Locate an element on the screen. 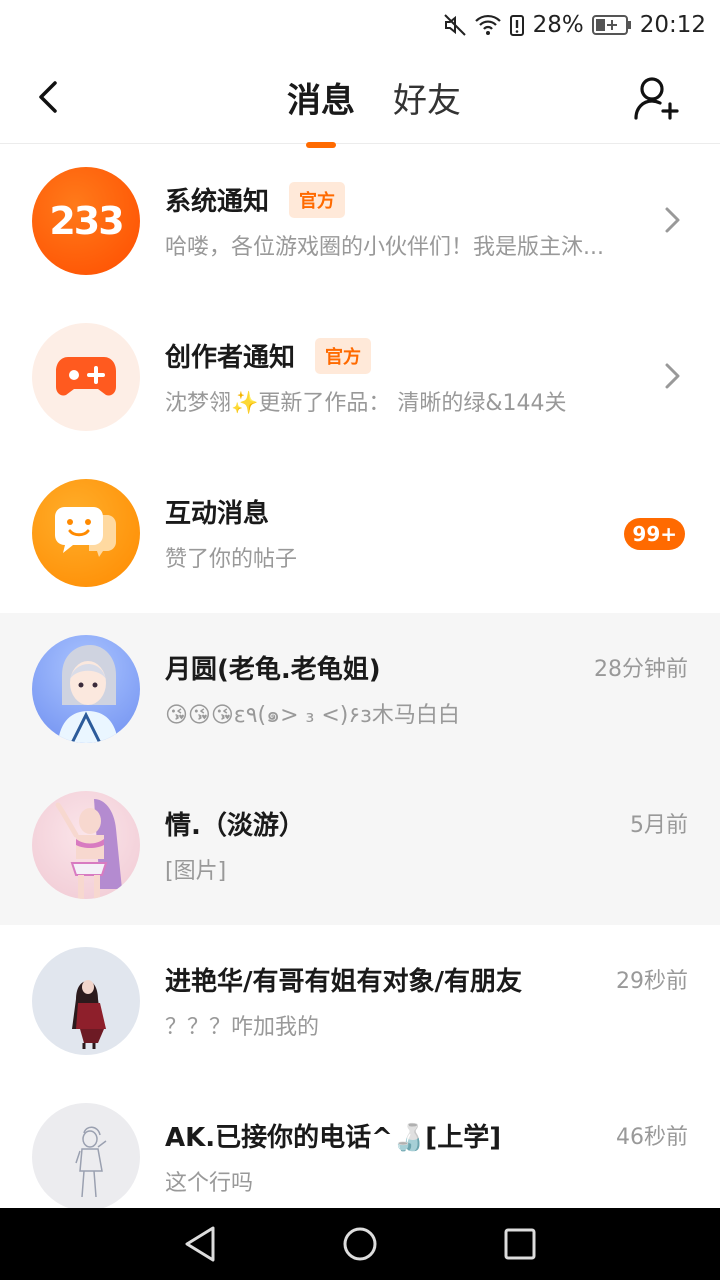 The image size is (720, 1280). square-recents-icon is located at coordinates (520, 1244).